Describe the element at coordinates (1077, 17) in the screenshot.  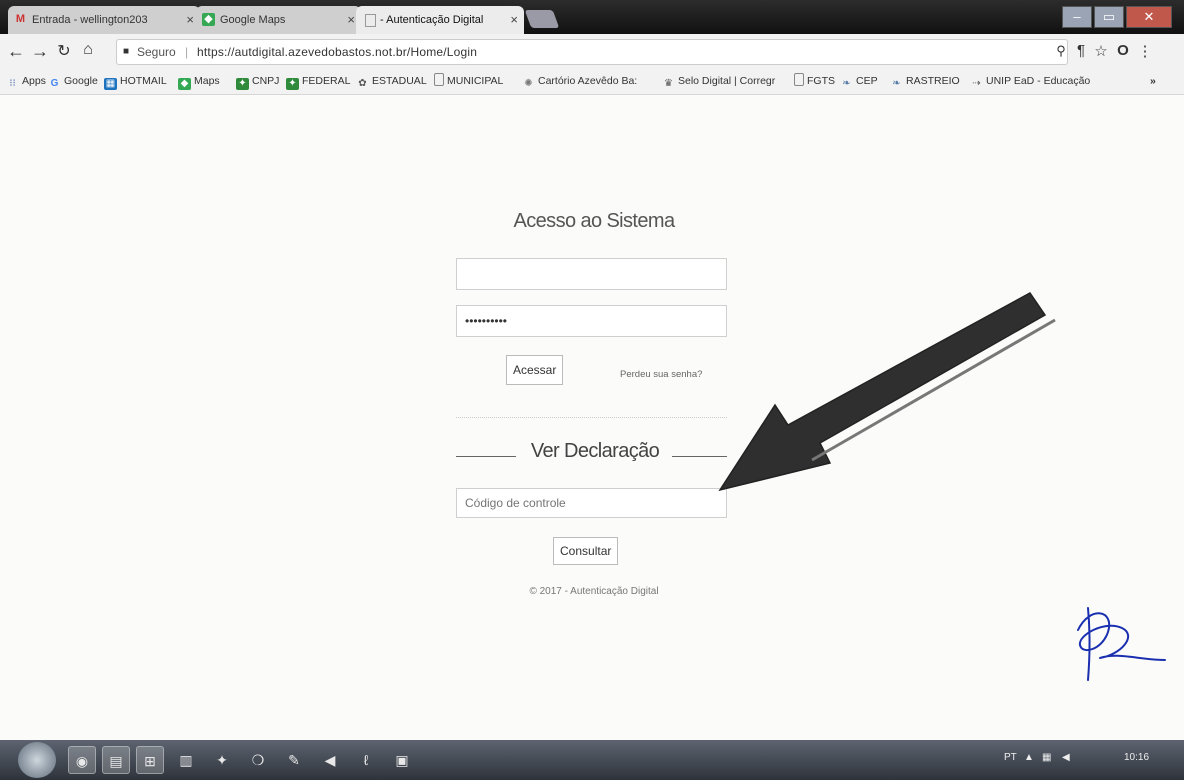
I see `minimize-button: –` at that location.